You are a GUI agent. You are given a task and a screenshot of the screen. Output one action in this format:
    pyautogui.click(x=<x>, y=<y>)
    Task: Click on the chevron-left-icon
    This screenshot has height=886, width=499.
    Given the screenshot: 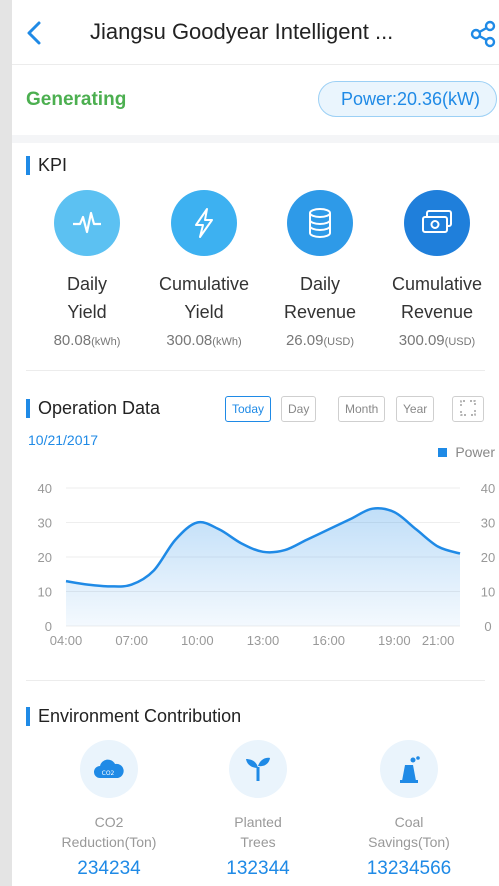 What is the action you would take?
    pyautogui.click(x=35, y=33)
    